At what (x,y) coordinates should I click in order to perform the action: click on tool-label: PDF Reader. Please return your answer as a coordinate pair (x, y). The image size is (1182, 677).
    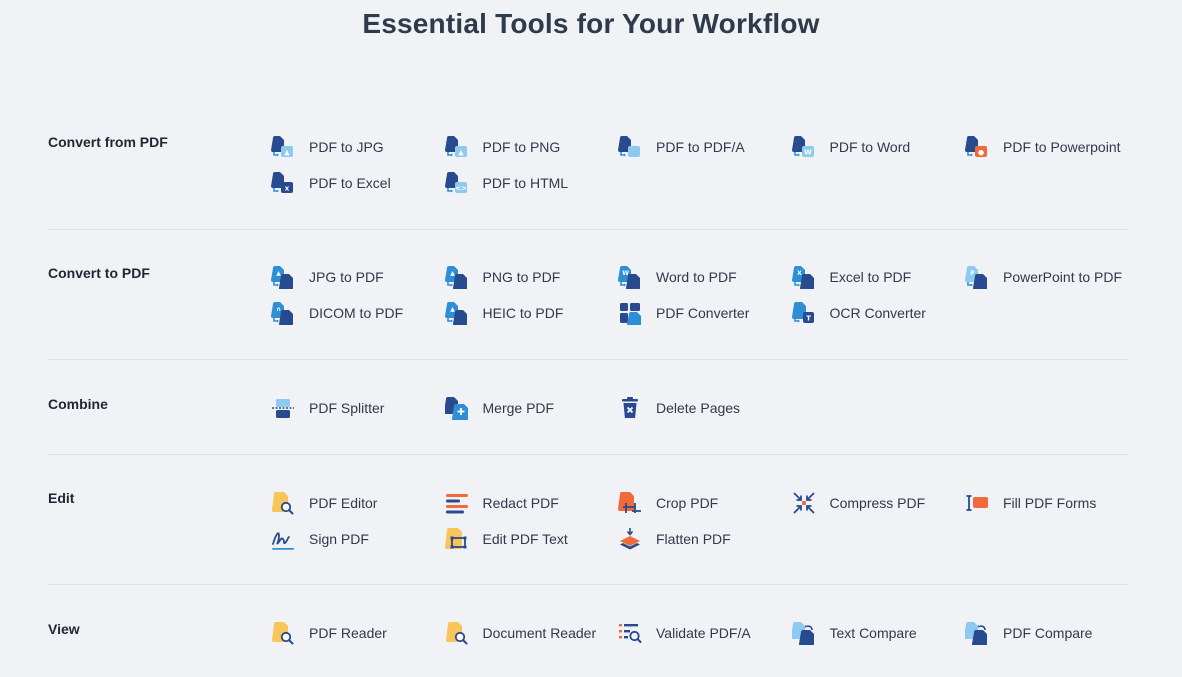
    Looking at the image, I should click on (348, 633).